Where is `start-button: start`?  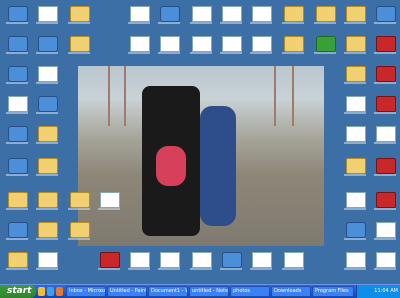
start-button: start is located at coordinates (18, 291).